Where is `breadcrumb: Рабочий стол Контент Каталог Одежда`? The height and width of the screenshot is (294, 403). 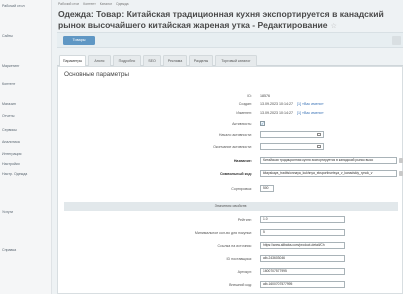 breadcrumb: Рабочий стол Контент Каталог Одежда is located at coordinates (95, 4).